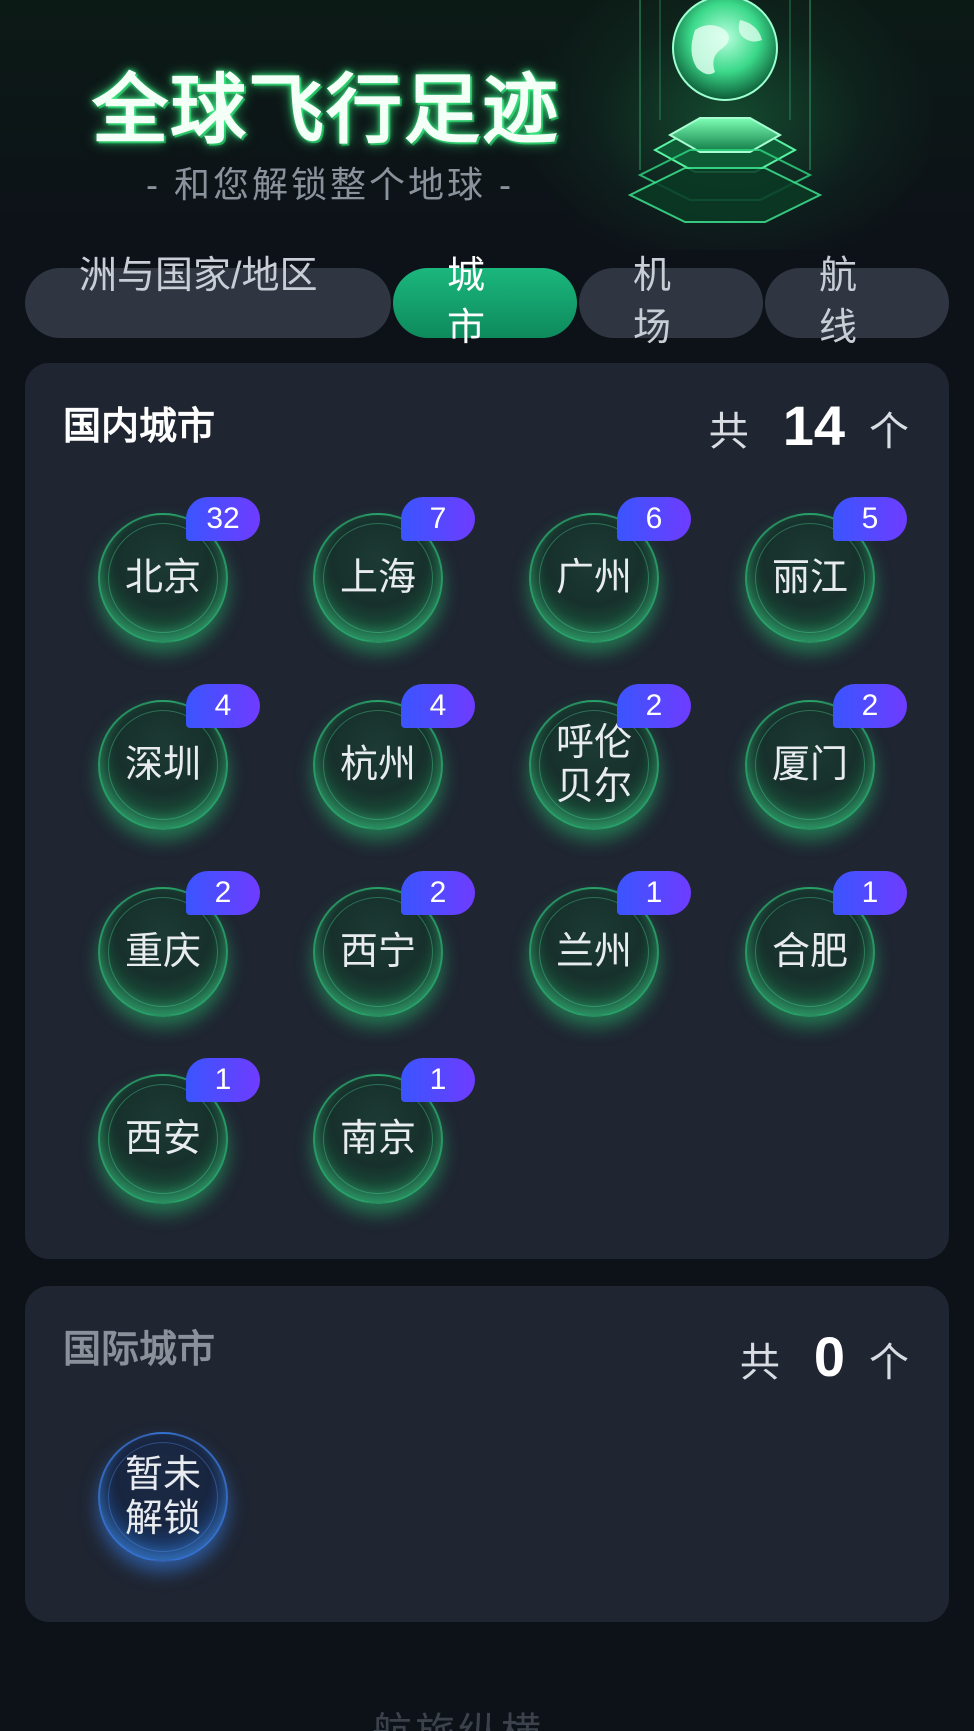 The image size is (974, 1731). Describe the element at coordinates (179, 944) in the screenshot. I see `city-bubble: 重庆 2` at that location.